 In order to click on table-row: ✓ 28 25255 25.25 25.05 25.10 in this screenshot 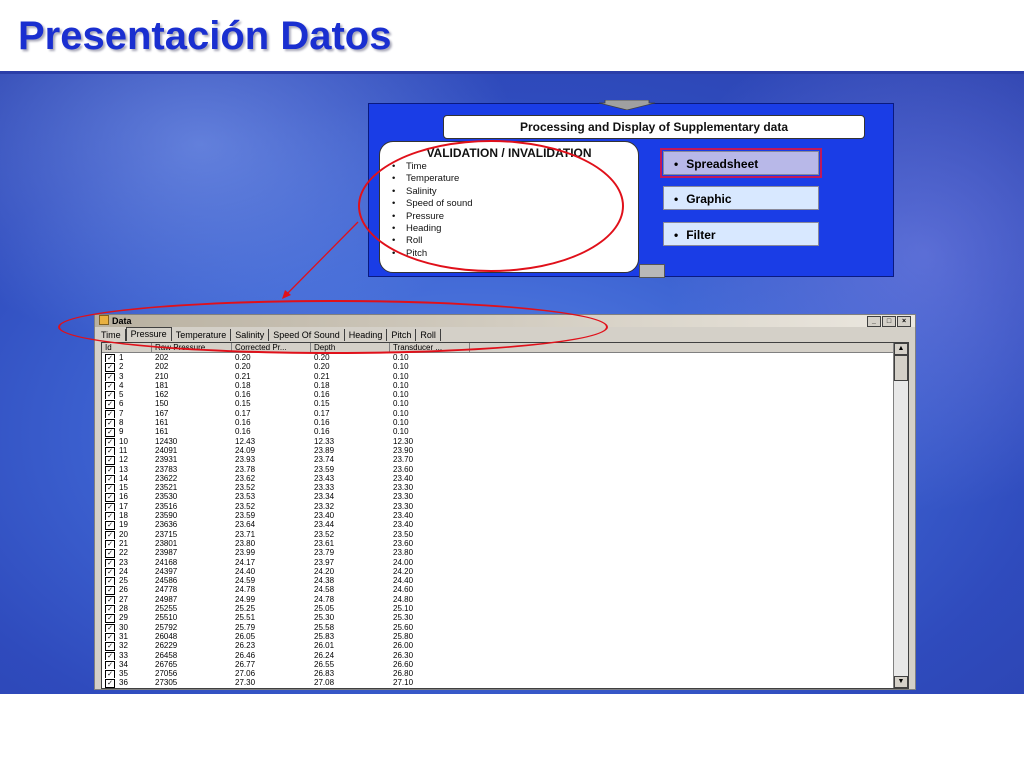, I will do `click(505, 609)`.